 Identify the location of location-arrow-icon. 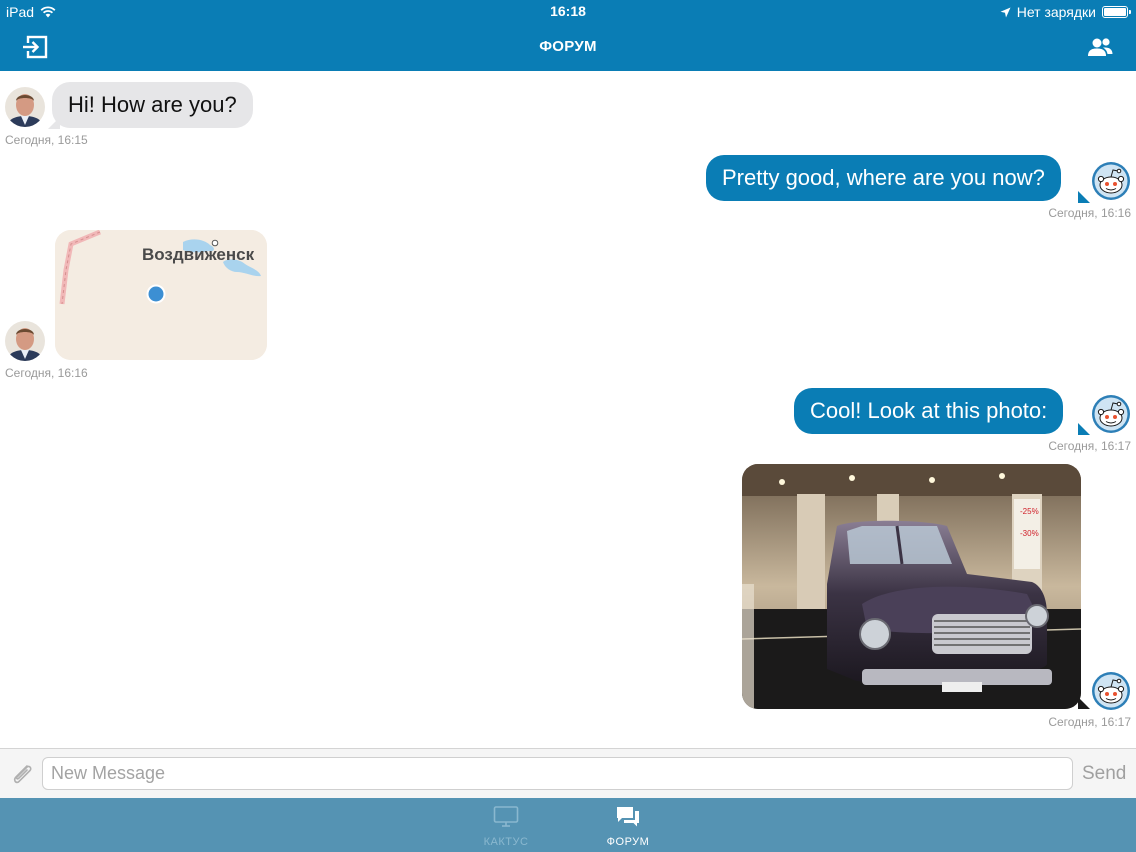
(1005, 12).